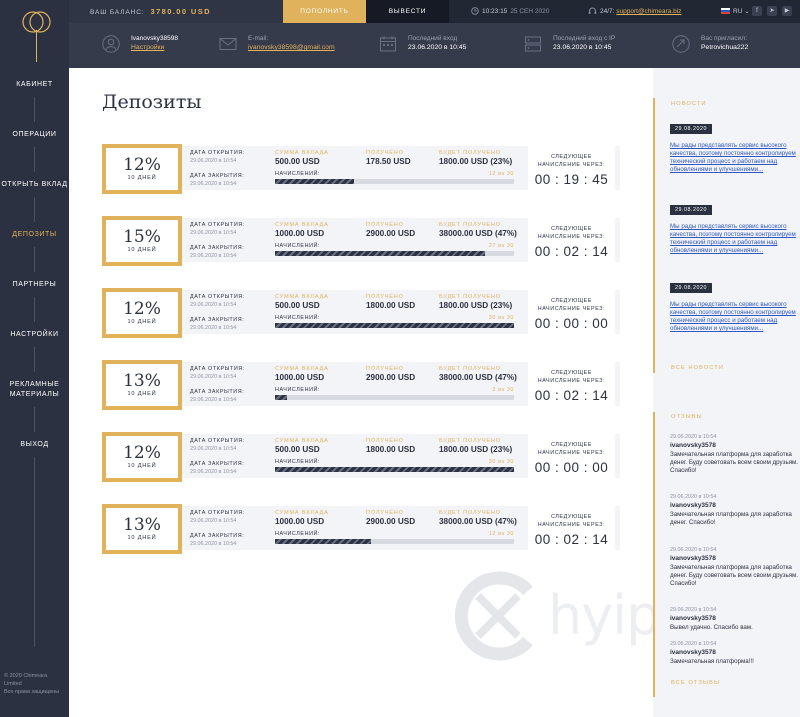 This screenshot has height=717, width=800. Describe the element at coordinates (34, 445) in the screenshot. I see `nav-logout: ВЫХОД` at that location.